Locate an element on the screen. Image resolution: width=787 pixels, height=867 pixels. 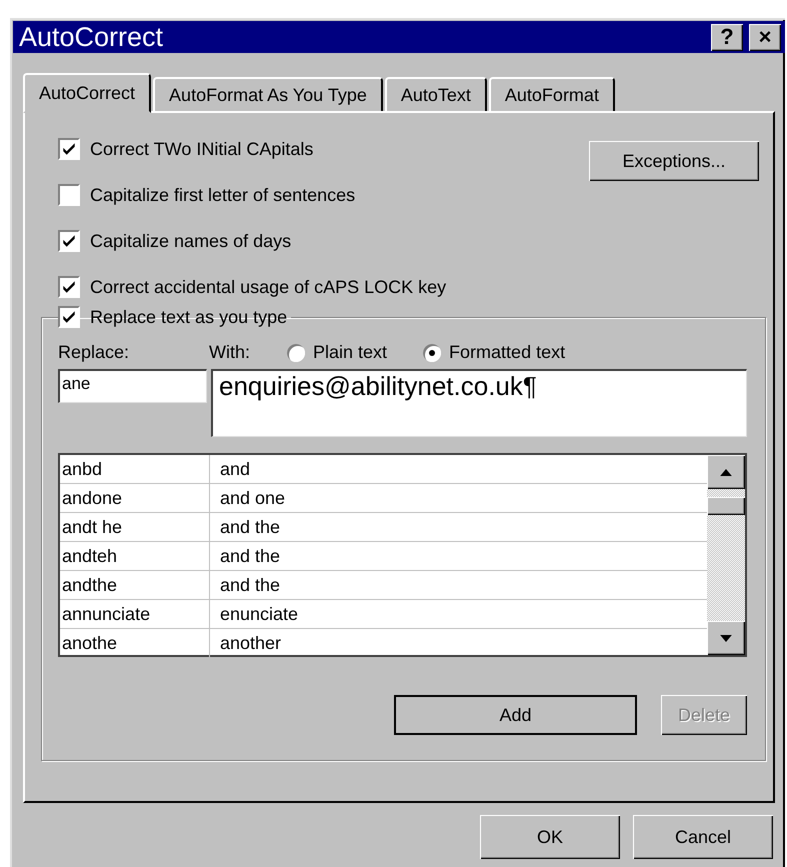
tab: AutoFormat As You Type is located at coordinates (268, 94).